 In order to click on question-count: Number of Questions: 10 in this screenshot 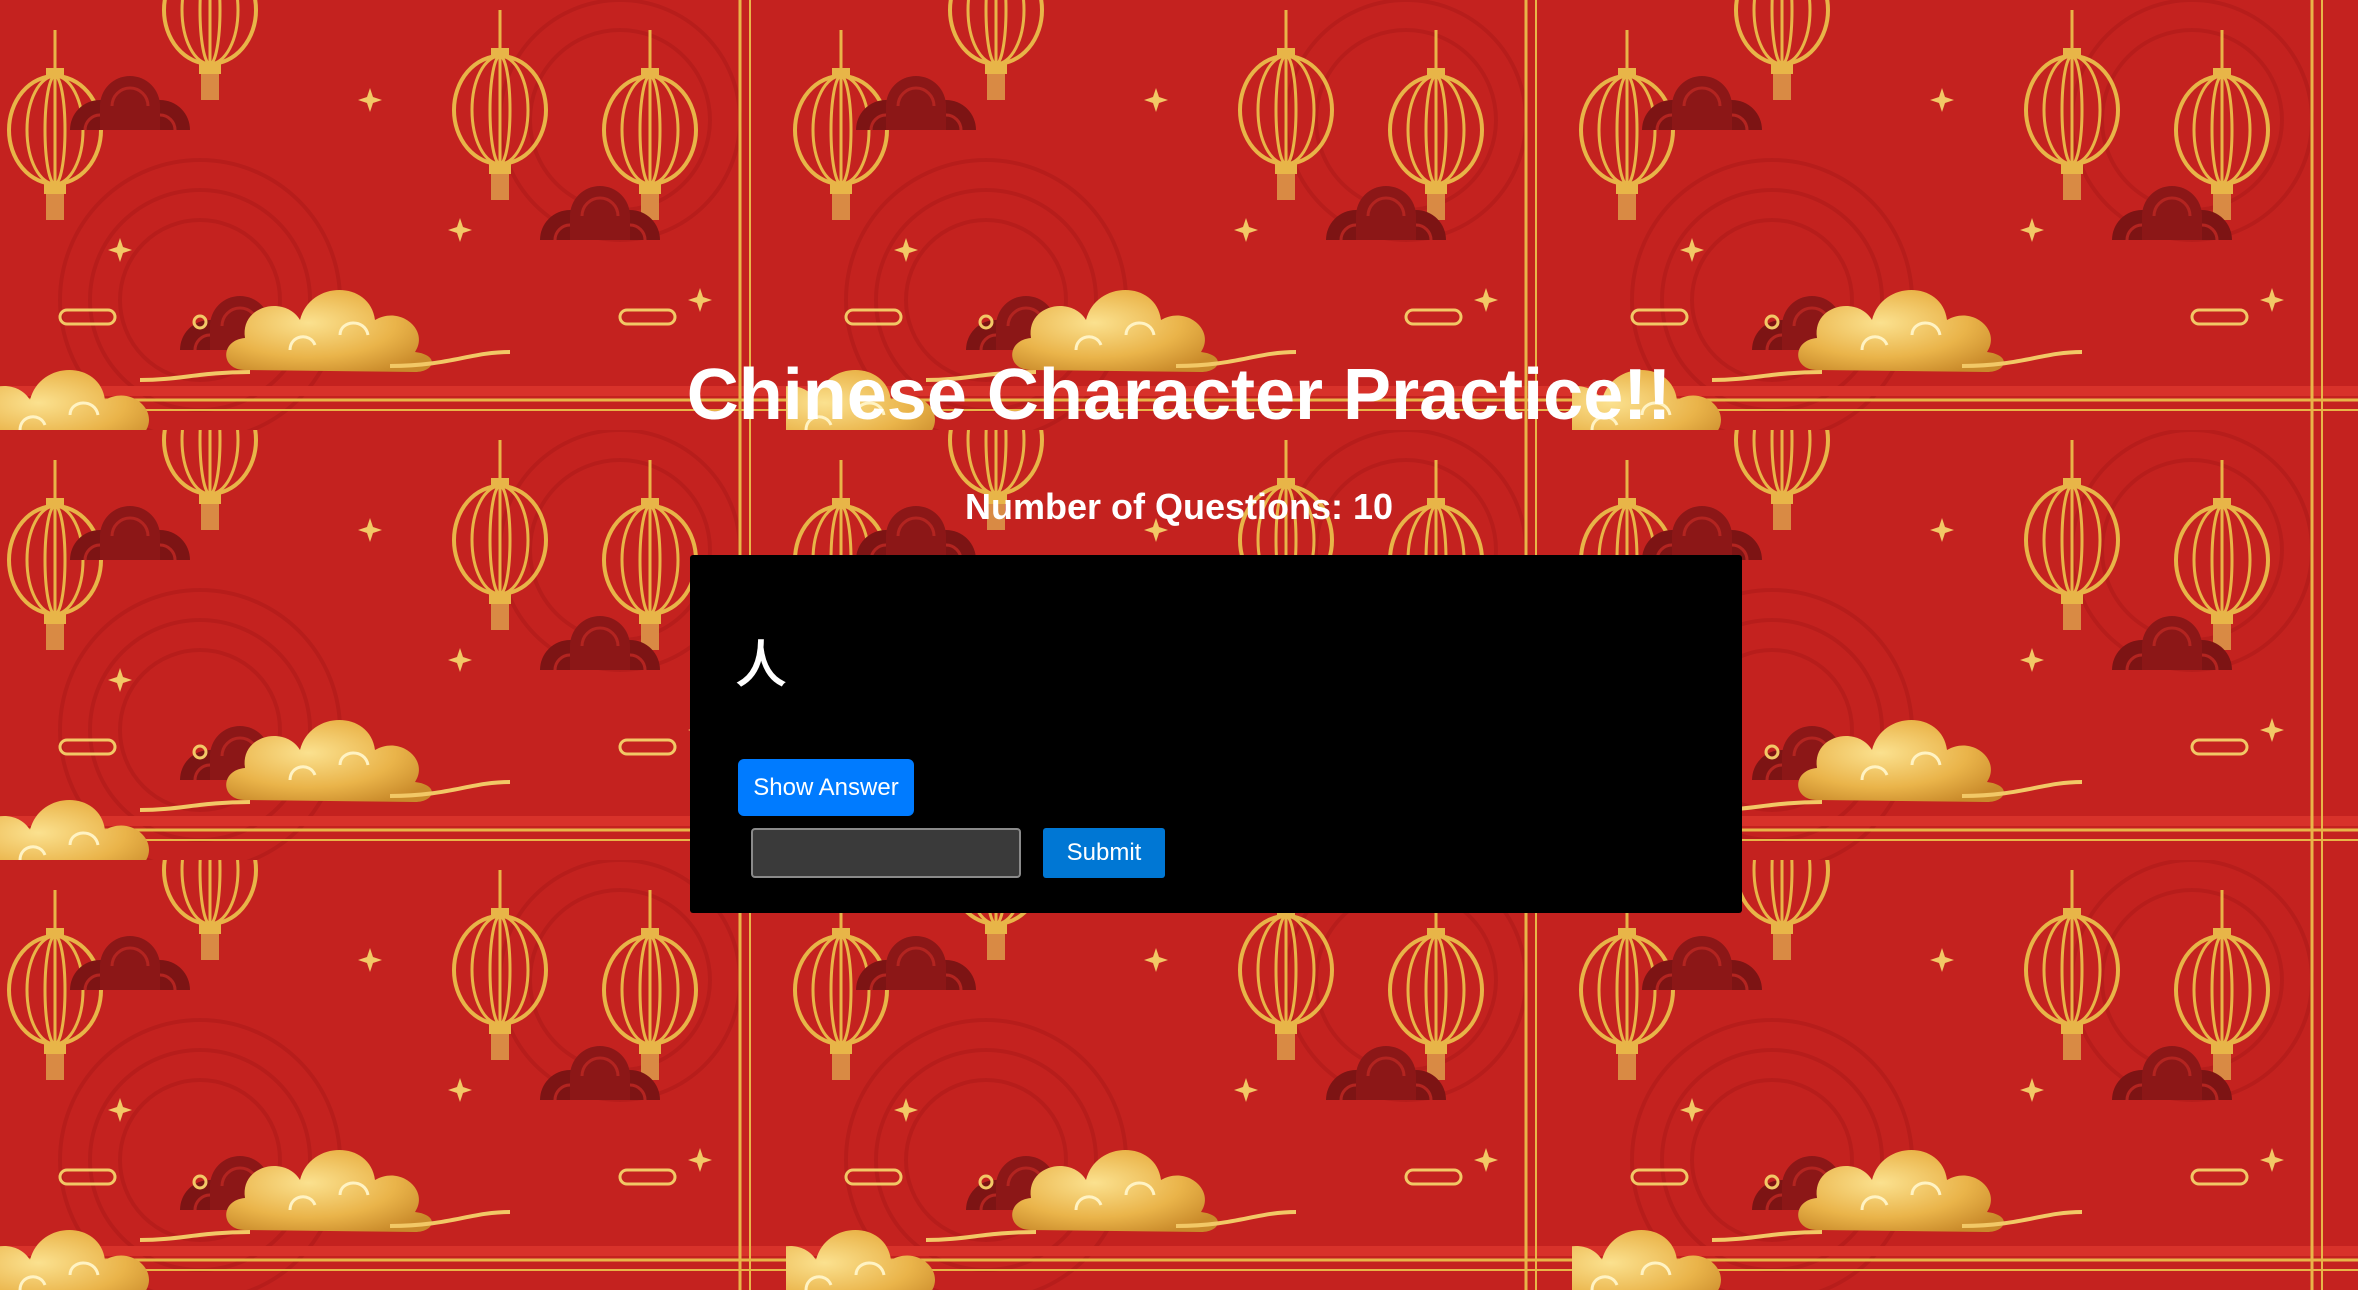, I will do `click(1179, 506)`.